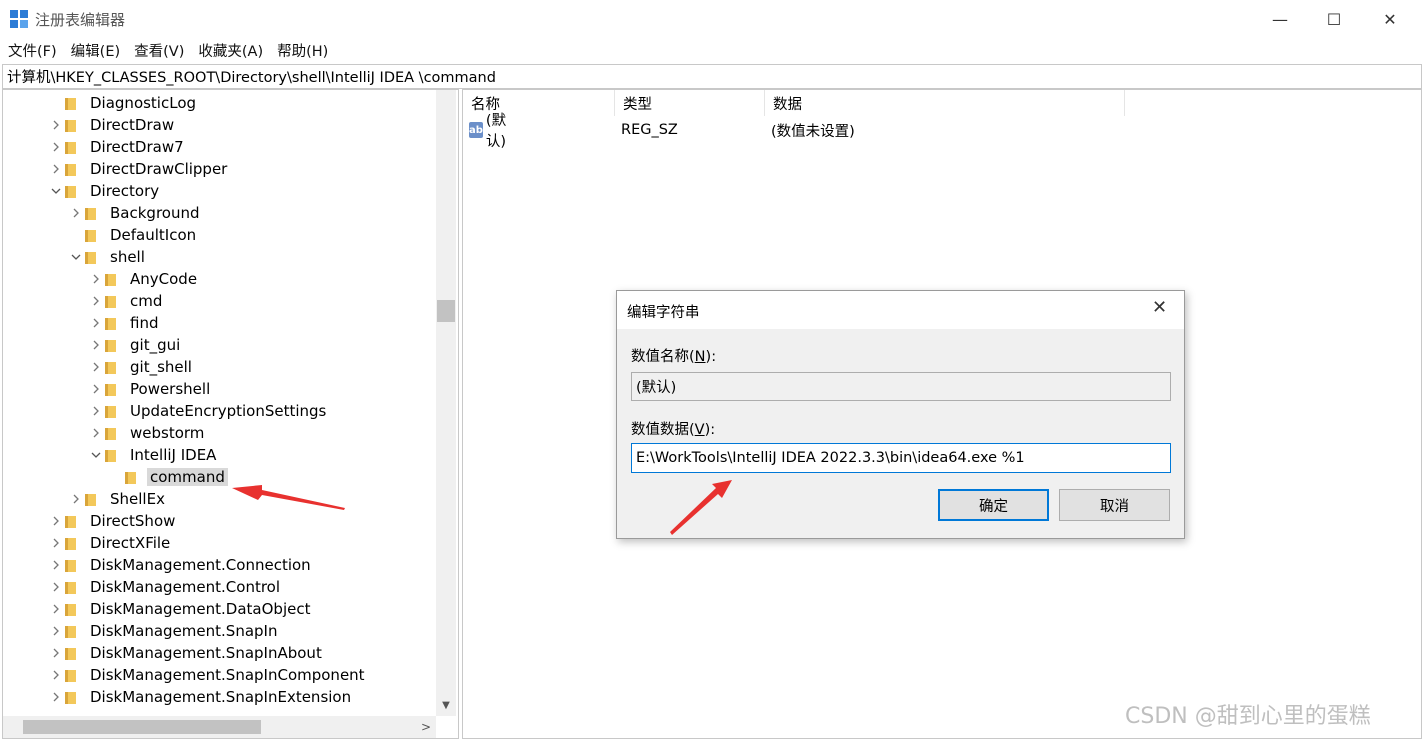 The image size is (1424, 739). I want to click on tree-item: Background, so click(136, 213).